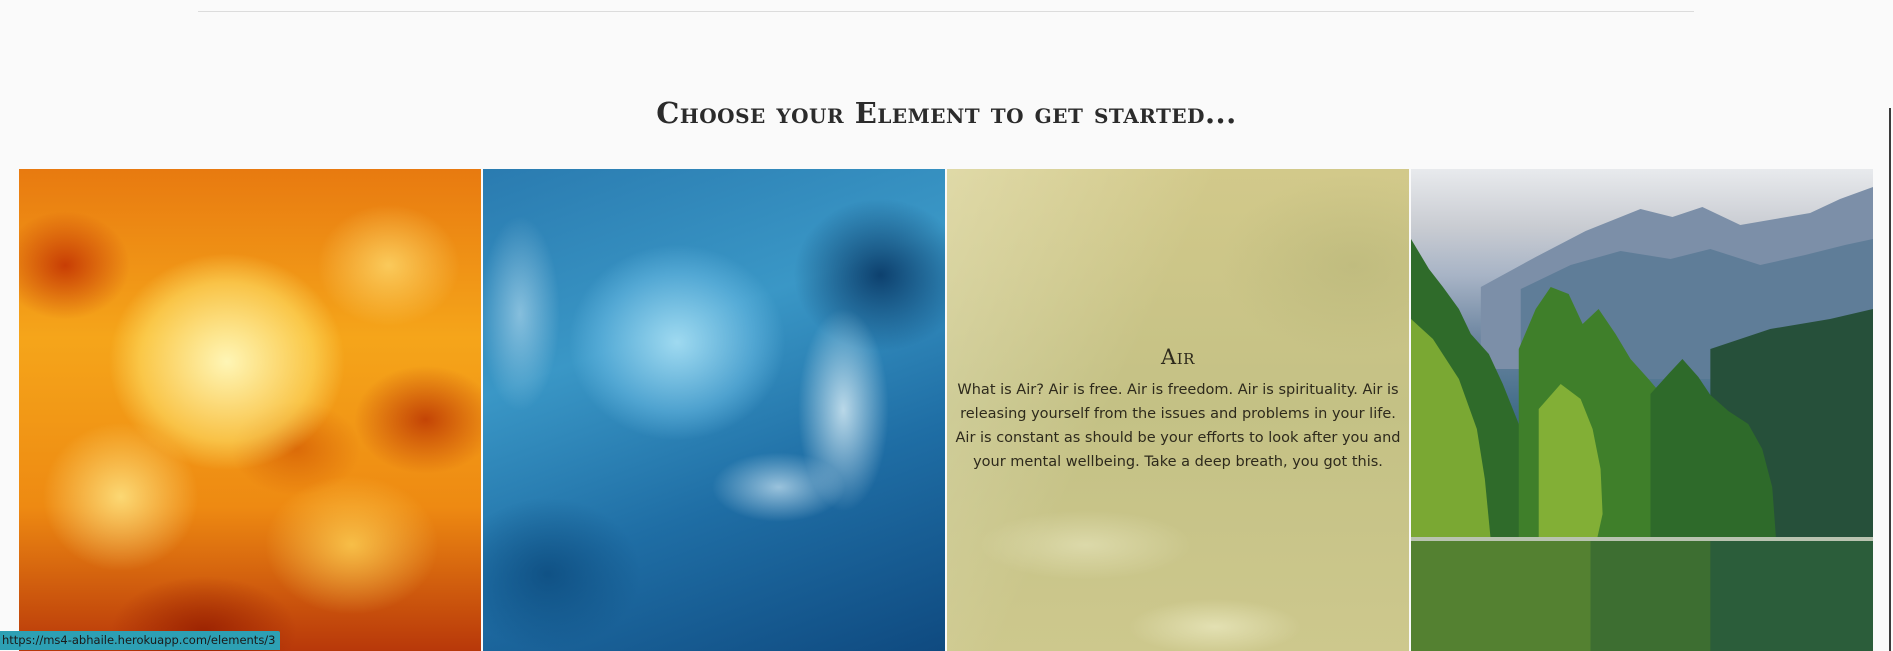 This screenshot has width=1893, height=651. Describe the element at coordinates (946, 11) in the screenshot. I see `top-divider` at that location.